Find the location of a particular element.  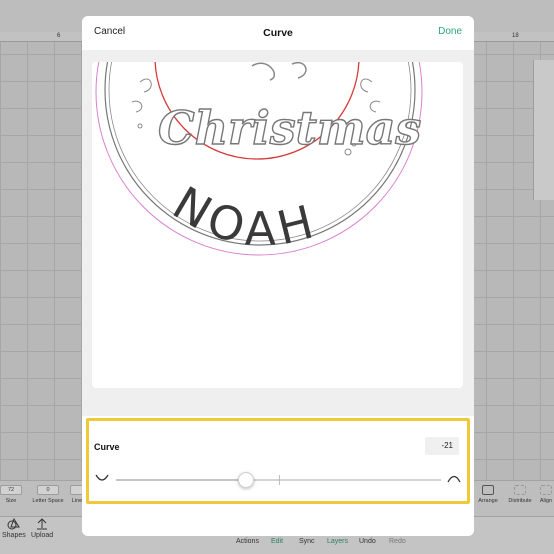

shapes-icon is located at coordinates (13, 523).